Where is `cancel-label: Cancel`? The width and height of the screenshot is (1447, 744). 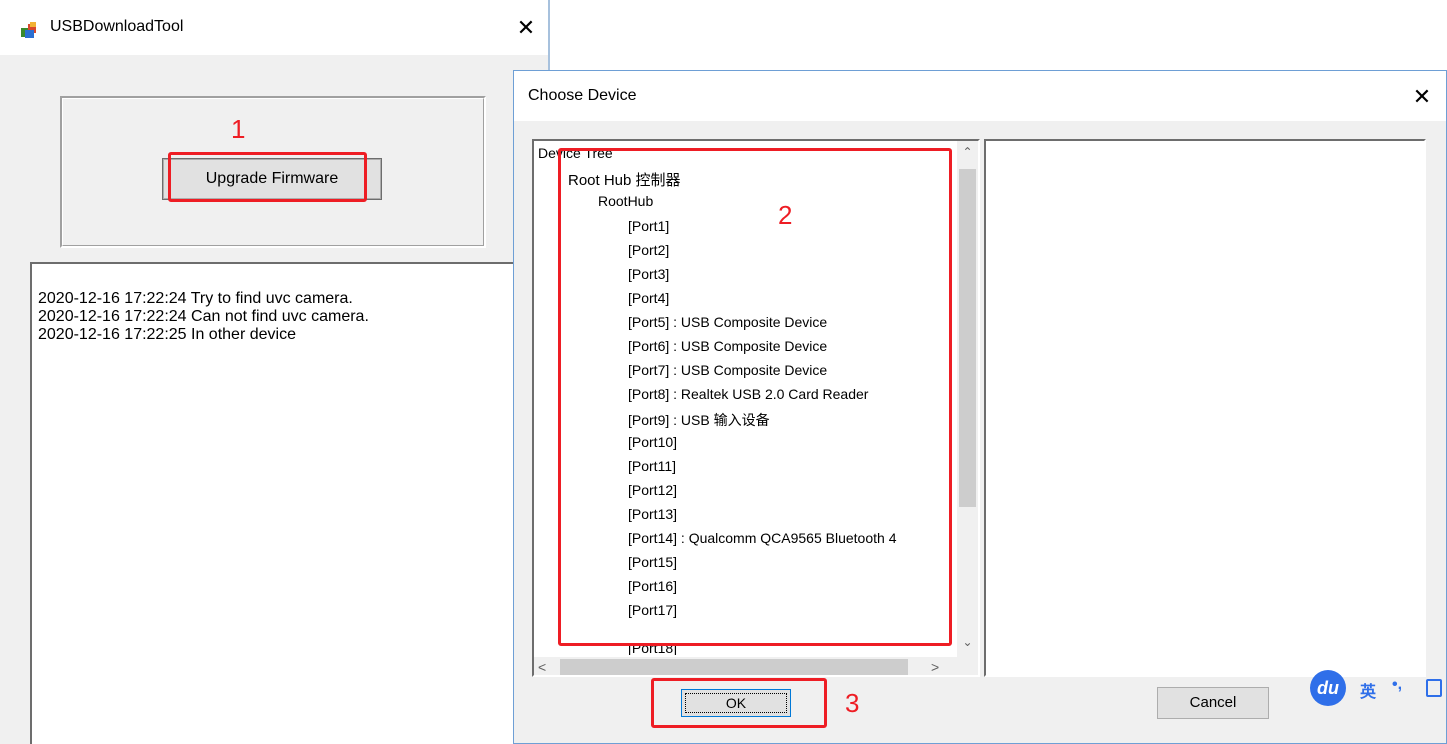
cancel-label: Cancel is located at coordinates (1213, 702).